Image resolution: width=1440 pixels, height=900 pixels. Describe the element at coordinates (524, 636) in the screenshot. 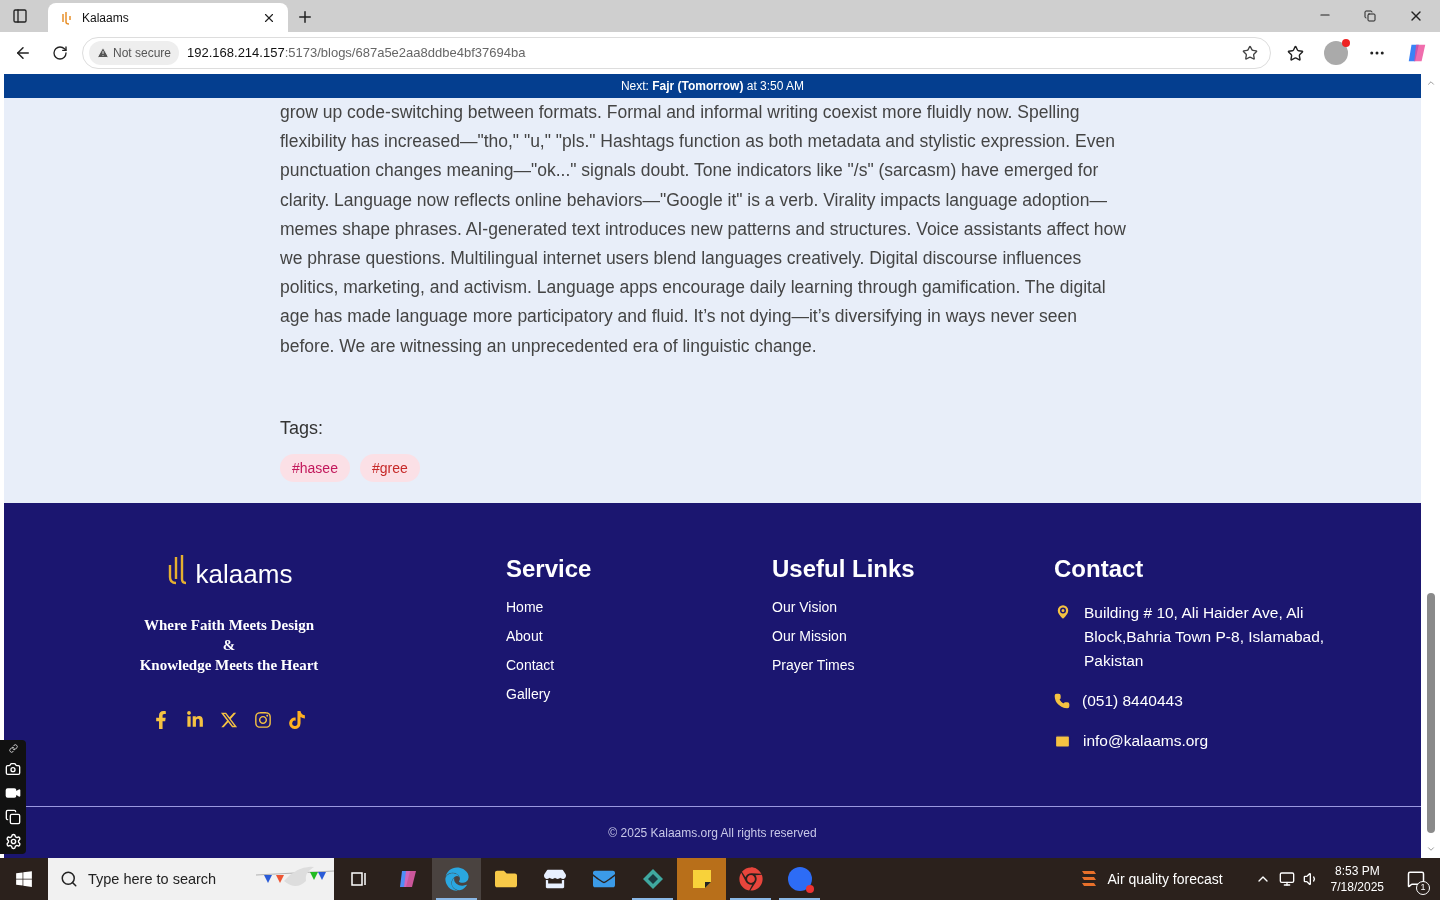

I see `footer-link: About` at that location.